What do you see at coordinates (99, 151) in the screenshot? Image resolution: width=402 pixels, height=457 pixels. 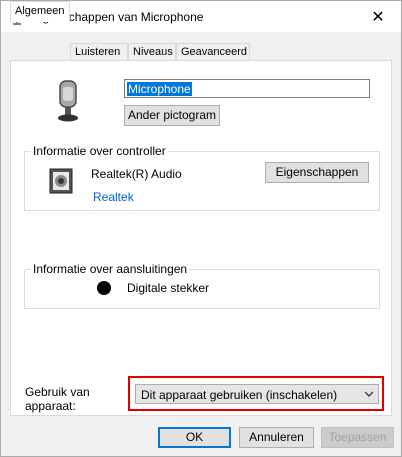 I see `controller-group-label: Informatie over controller` at bounding box center [99, 151].